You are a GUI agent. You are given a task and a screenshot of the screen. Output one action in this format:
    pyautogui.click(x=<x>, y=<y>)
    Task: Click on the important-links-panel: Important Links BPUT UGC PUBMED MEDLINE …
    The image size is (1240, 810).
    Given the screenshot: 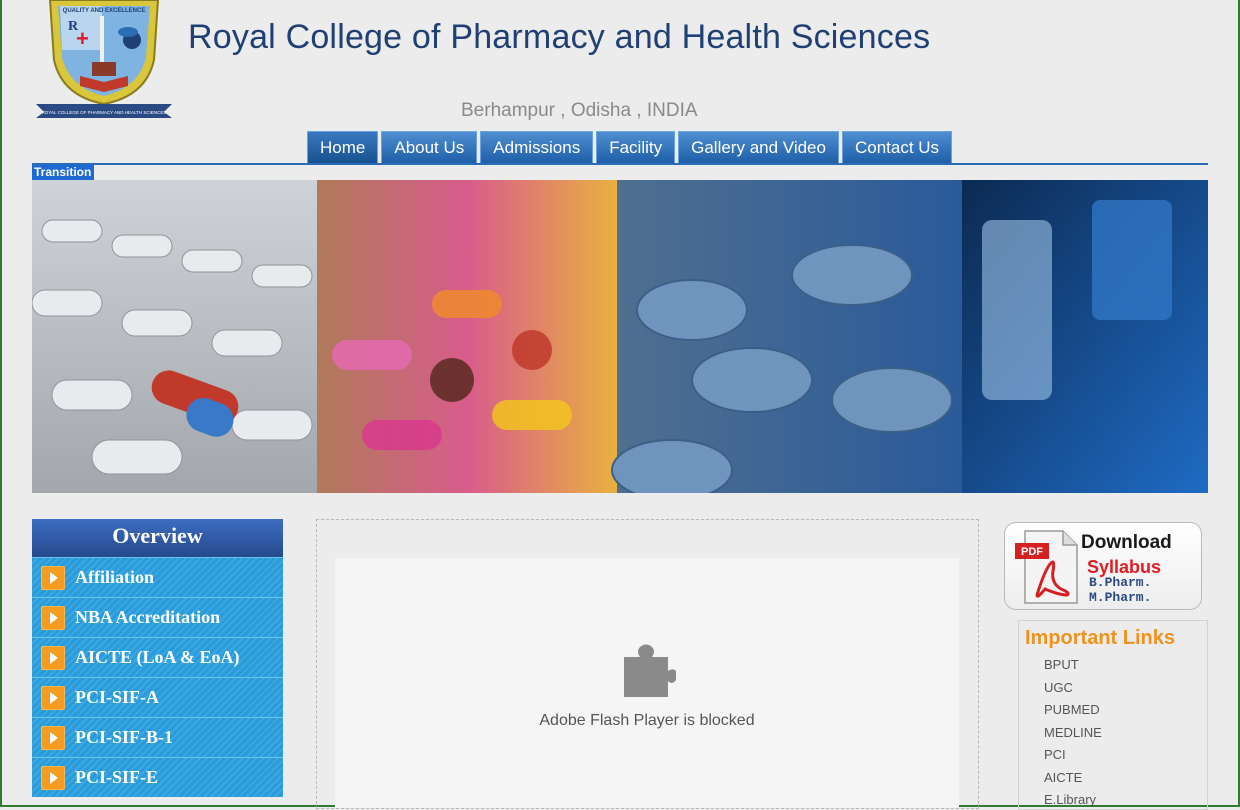 What is the action you would take?
    pyautogui.click(x=1113, y=715)
    